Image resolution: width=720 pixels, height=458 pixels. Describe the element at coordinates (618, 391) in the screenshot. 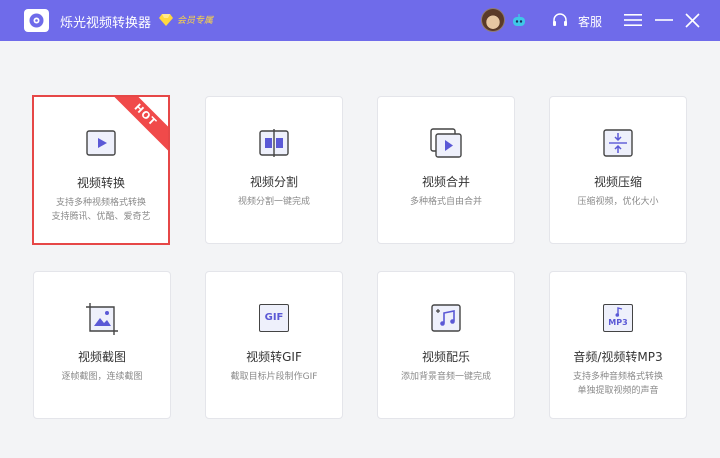

I see `tool-desc-2: 单独提取视频的声音` at that location.